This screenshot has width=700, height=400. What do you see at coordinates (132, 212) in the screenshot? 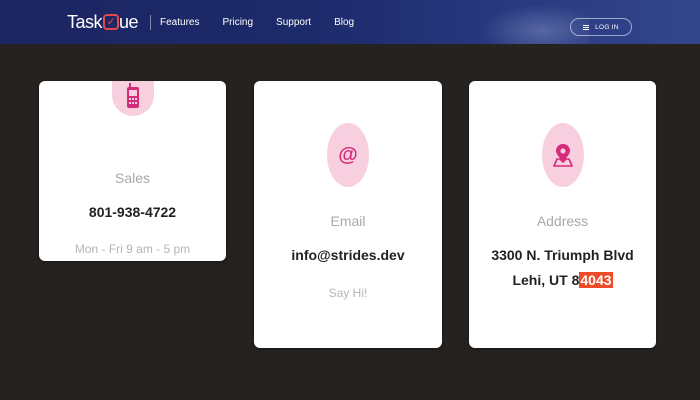
I see `sales-phone: 801-938-4722` at bounding box center [132, 212].